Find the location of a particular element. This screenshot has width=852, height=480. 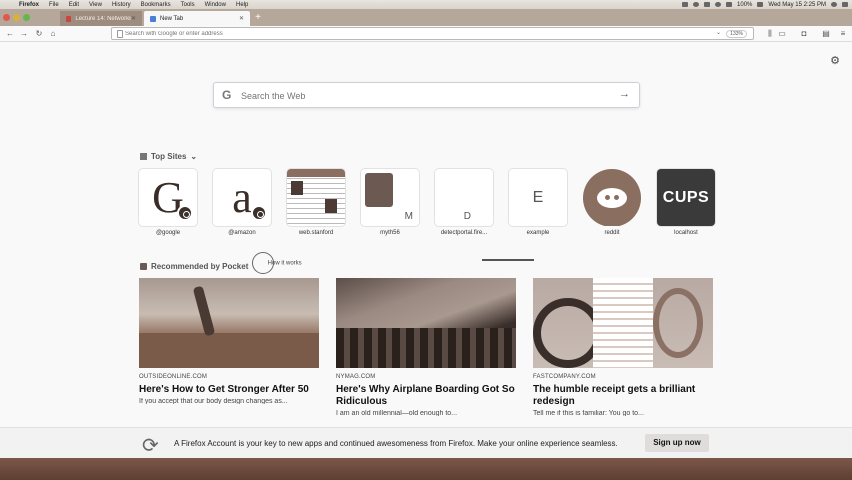

search-go-arrow-icon: → is located at coordinates (624, 94).